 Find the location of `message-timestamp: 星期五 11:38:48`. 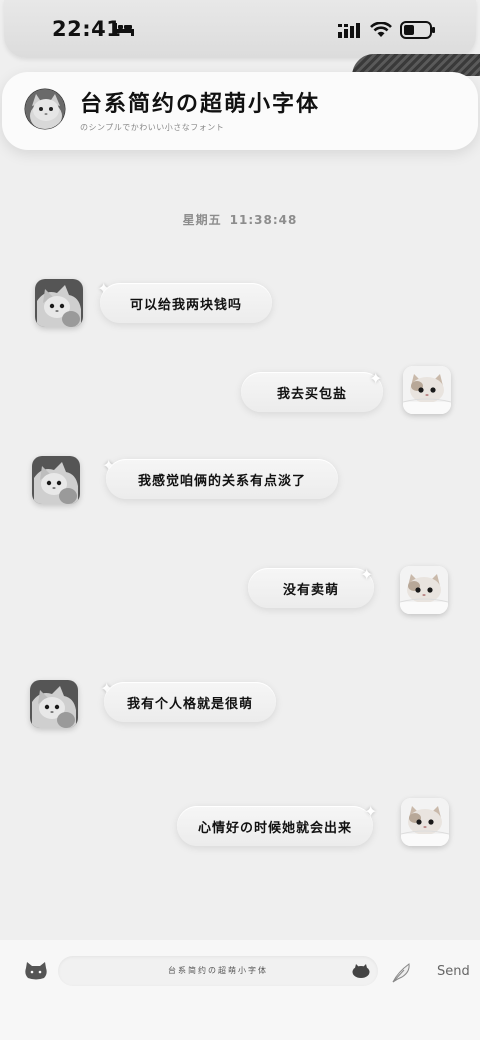

message-timestamp: 星期五 11:38:48 is located at coordinates (240, 219).